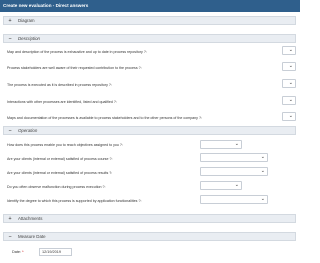 Image resolution: width=320 pixels, height=263 pixels. What do you see at coordinates (149, 130) in the screenshot?
I see `section-operation: − Operation` at bounding box center [149, 130].